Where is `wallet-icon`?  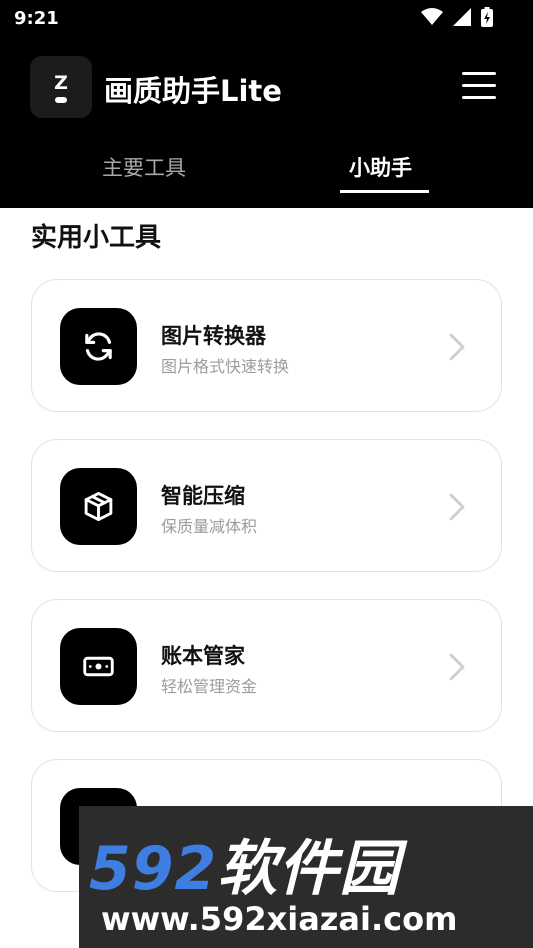
wallet-icon is located at coordinates (98, 666).